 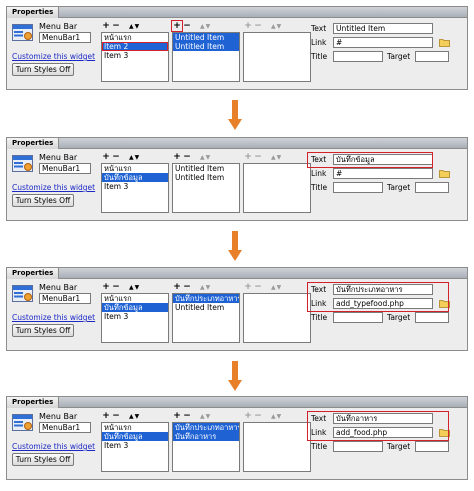 I want to click on text-field: บันทึกข้อมูล, so click(x=383, y=159).